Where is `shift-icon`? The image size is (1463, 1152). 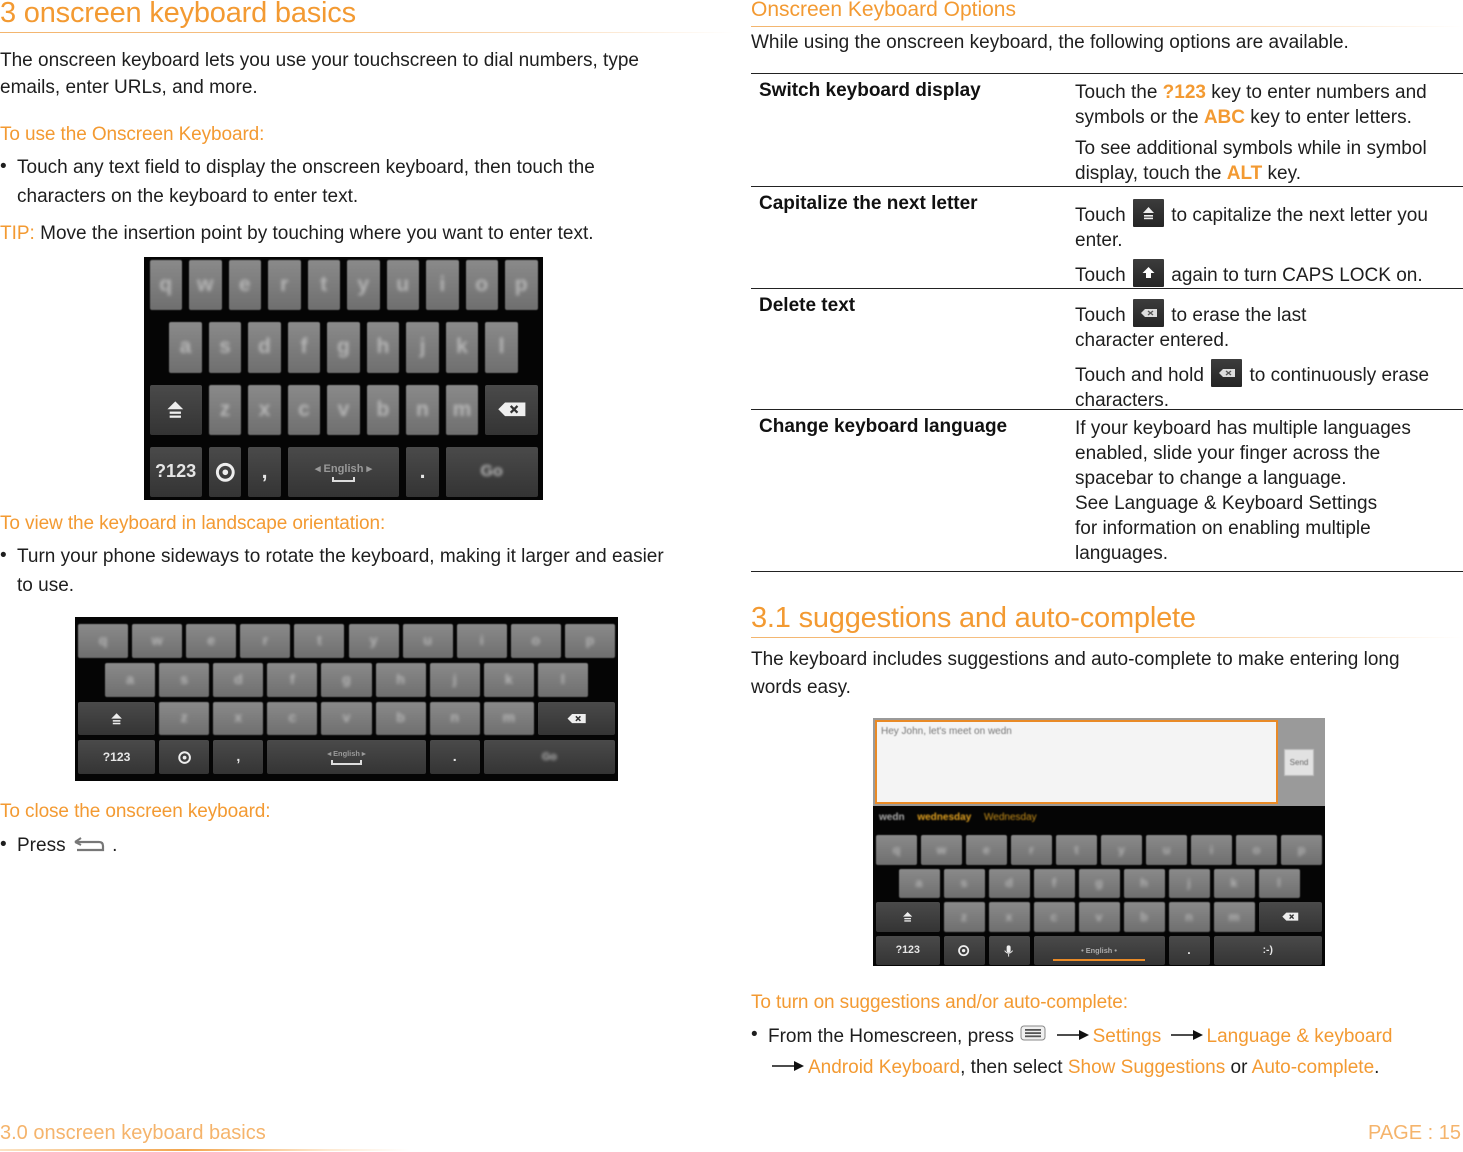
shift-icon is located at coordinates (116, 719).